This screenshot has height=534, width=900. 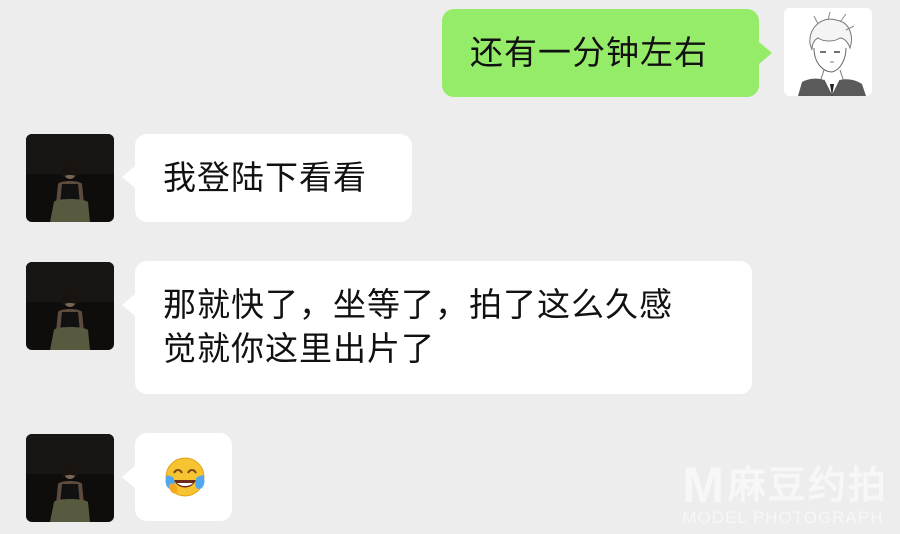 I want to click on incoming-emoji-bubble, so click(x=183, y=477).